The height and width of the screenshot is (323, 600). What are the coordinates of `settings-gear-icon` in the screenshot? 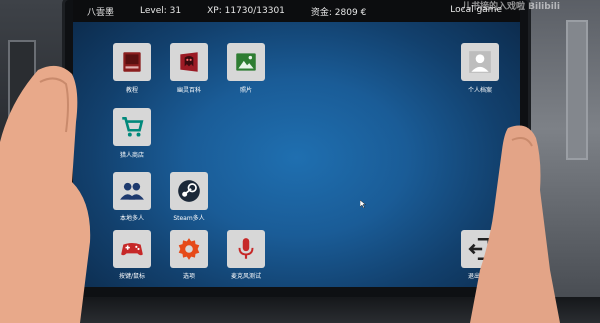 It's located at (189, 249).